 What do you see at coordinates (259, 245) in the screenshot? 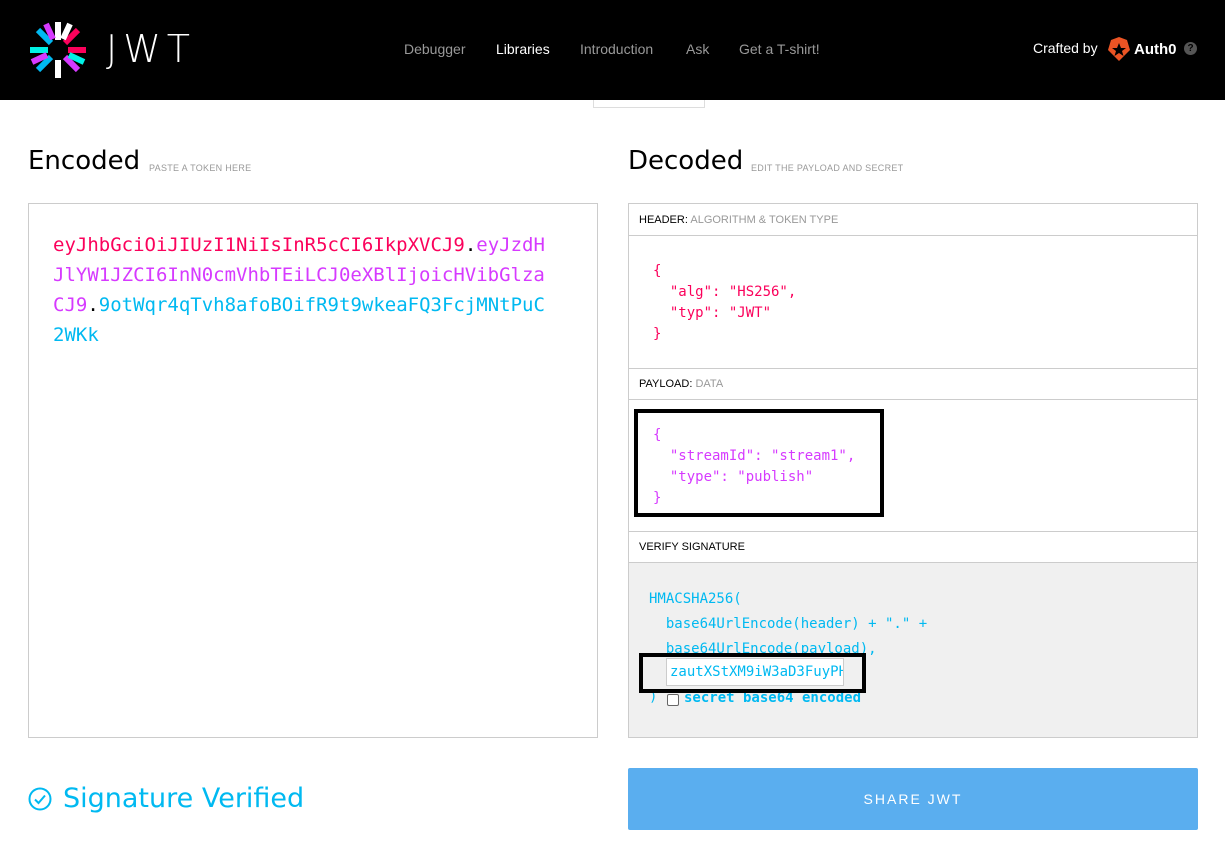
I see `token-header-part: eyJhbGciOiJIUzI1NiIsInR5cCI6IkpXVCJ9` at bounding box center [259, 245].